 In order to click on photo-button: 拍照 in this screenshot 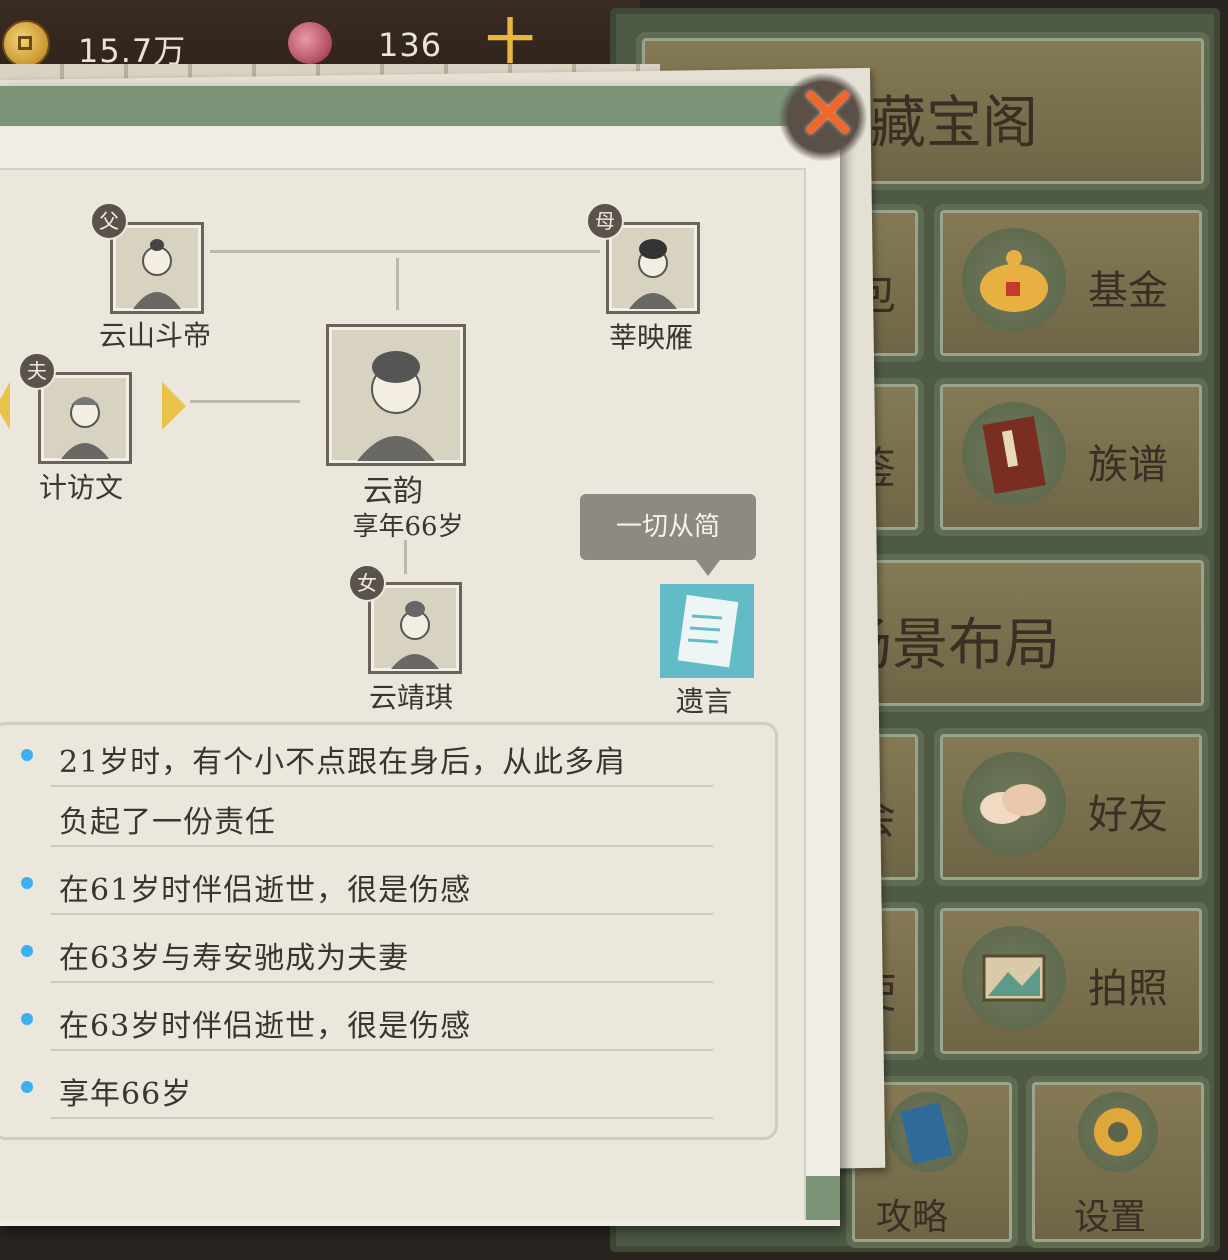, I will do `click(1071, 981)`.